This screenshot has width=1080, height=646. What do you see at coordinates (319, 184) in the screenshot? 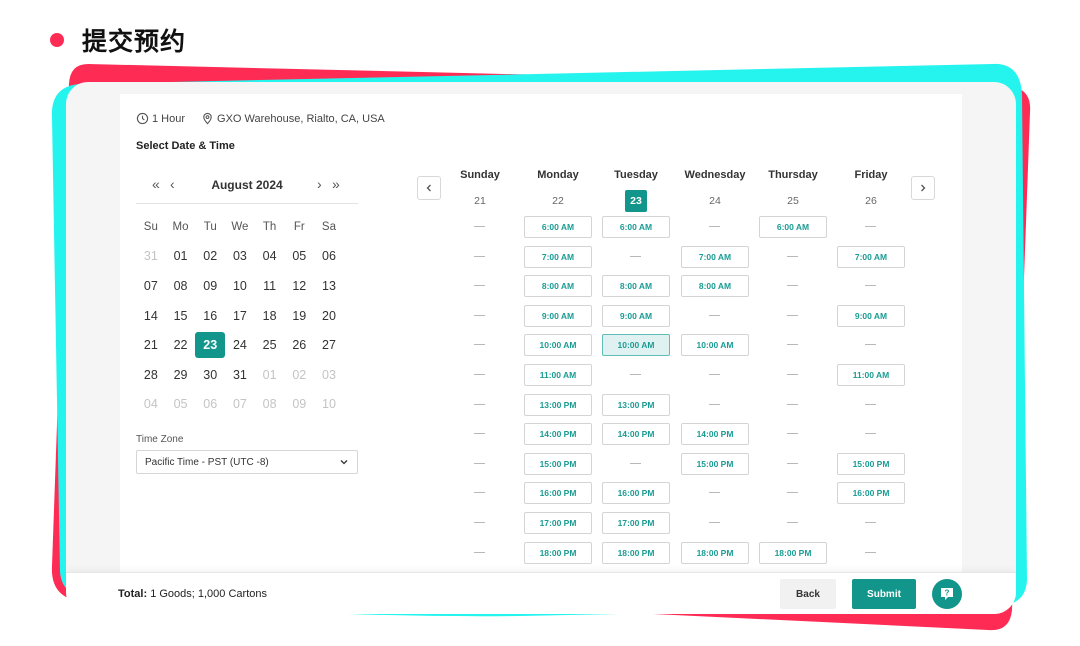
I see `next-month-icon: ›` at bounding box center [319, 184].